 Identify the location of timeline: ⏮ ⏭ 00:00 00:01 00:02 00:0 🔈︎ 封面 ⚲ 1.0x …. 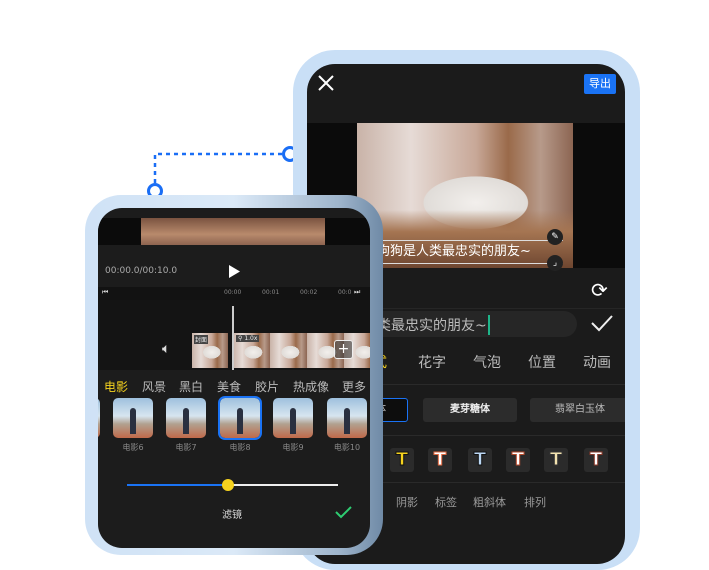
(234, 328).